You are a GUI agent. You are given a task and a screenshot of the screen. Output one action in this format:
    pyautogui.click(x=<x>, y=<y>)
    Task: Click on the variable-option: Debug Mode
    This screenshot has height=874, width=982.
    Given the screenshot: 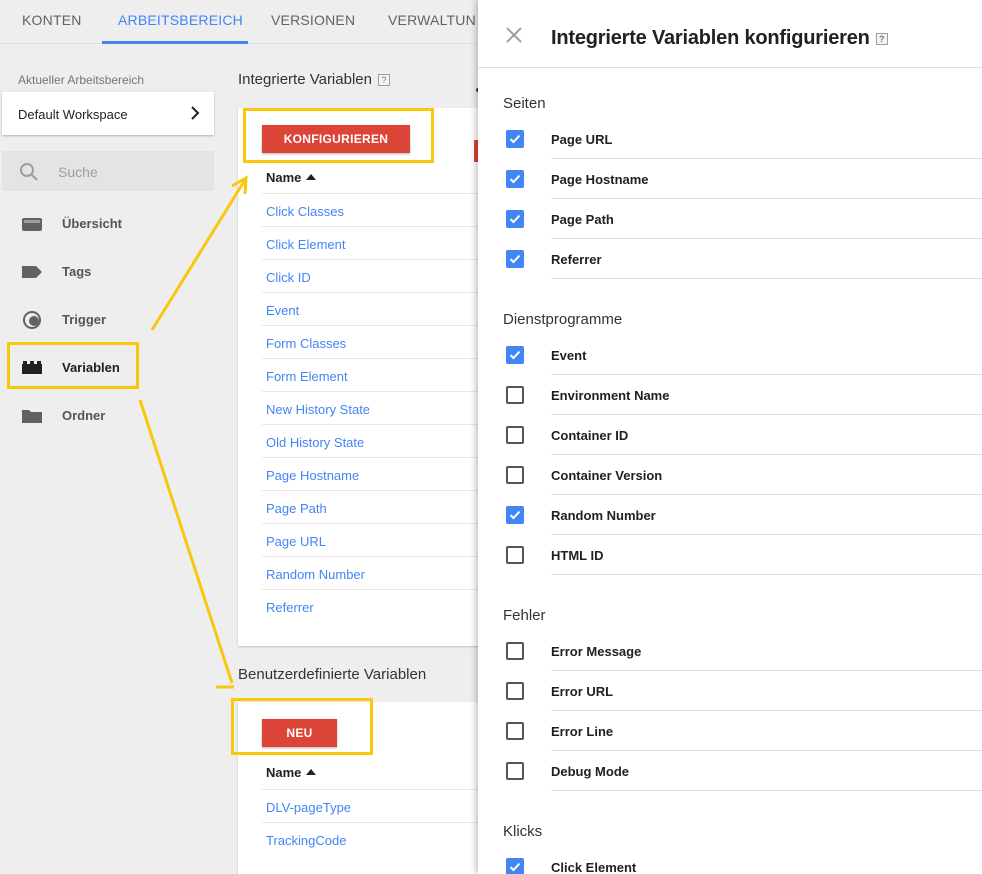 What is the action you would take?
    pyautogui.click(x=766, y=771)
    